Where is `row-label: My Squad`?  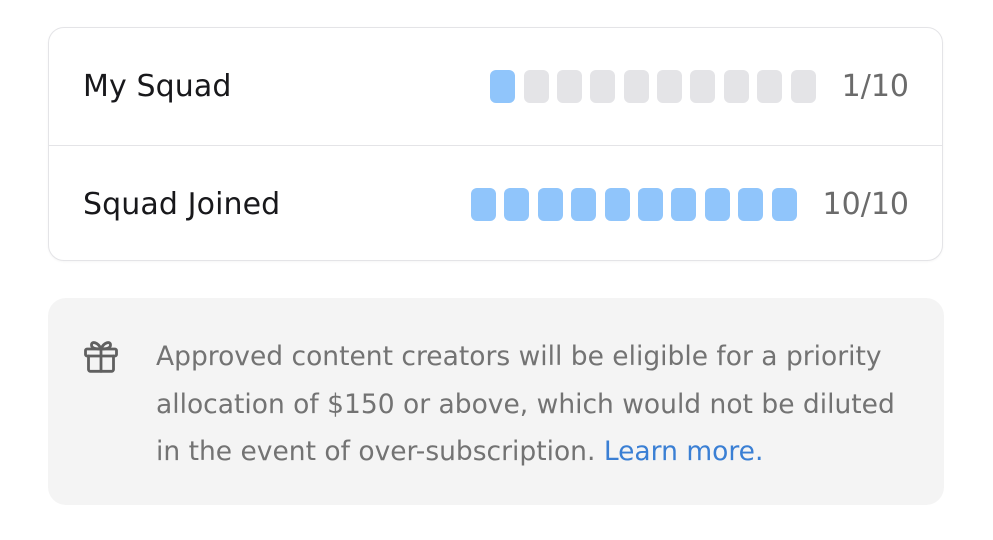 row-label: My Squad is located at coordinates (157, 86).